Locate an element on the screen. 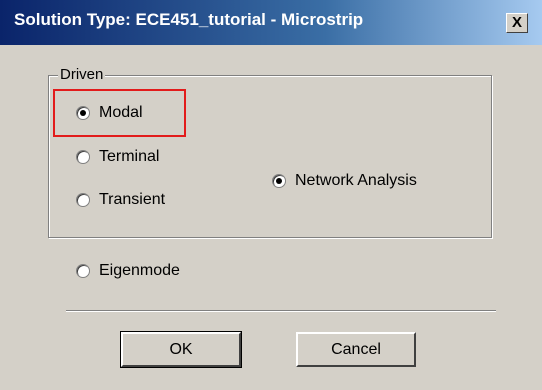 The width and height of the screenshot is (542, 390). radio-eigenmode: Eigenmode is located at coordinates (128, 271).